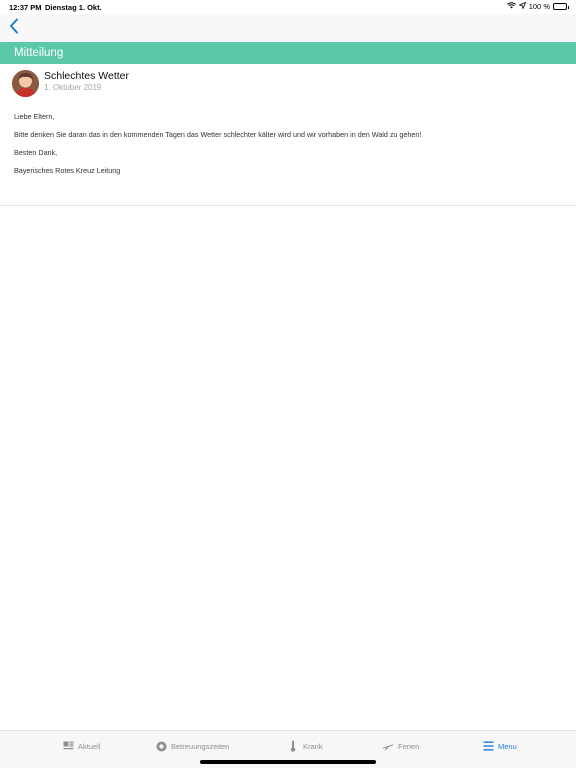  Describe the element at coordinates (288, 53) in the screenshot. I see `section-header: Mitteilung` at that location.